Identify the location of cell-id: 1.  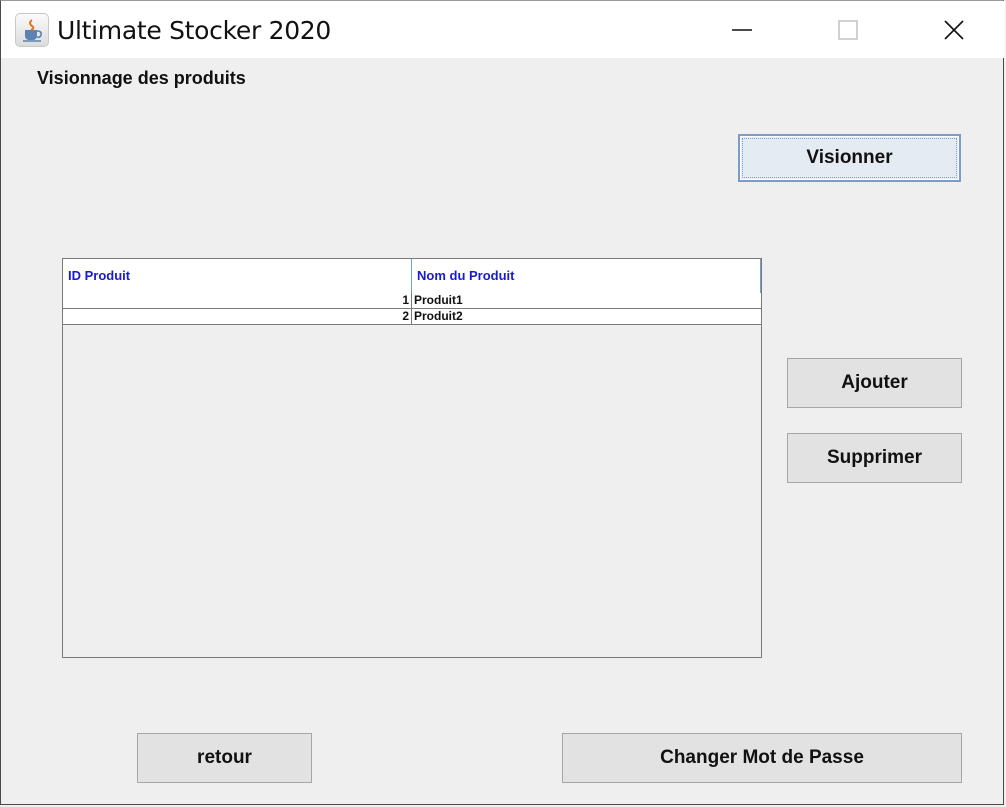
(237, 300).